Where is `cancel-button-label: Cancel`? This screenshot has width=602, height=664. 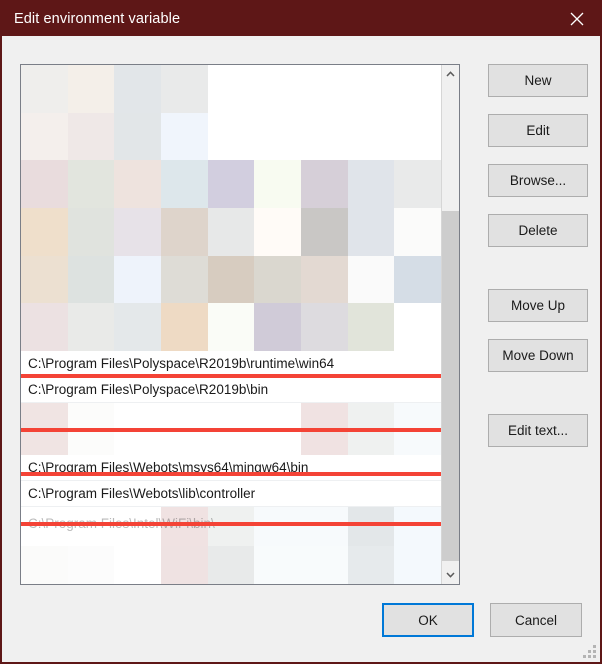
cancel-button-label: Cancel is located at coordinates (536, 620).